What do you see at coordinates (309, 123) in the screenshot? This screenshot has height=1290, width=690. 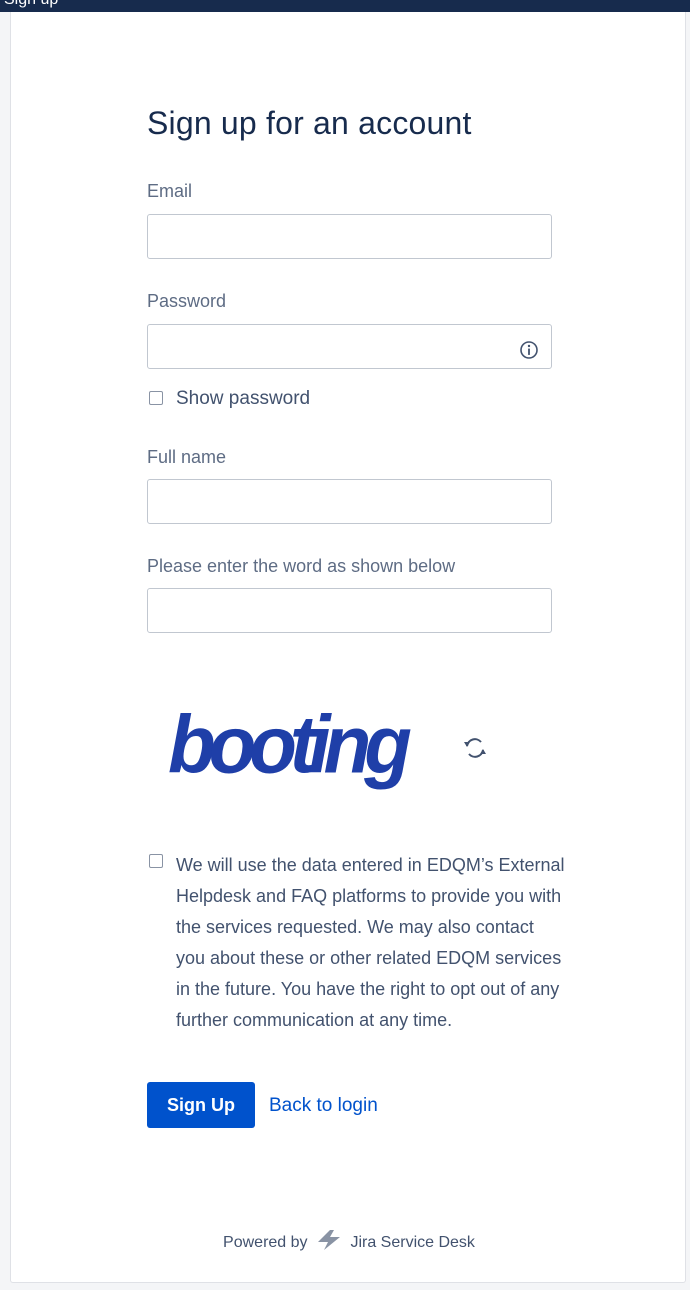 I see `page-title: Sign up for an account` at bounding box center [309, 123].